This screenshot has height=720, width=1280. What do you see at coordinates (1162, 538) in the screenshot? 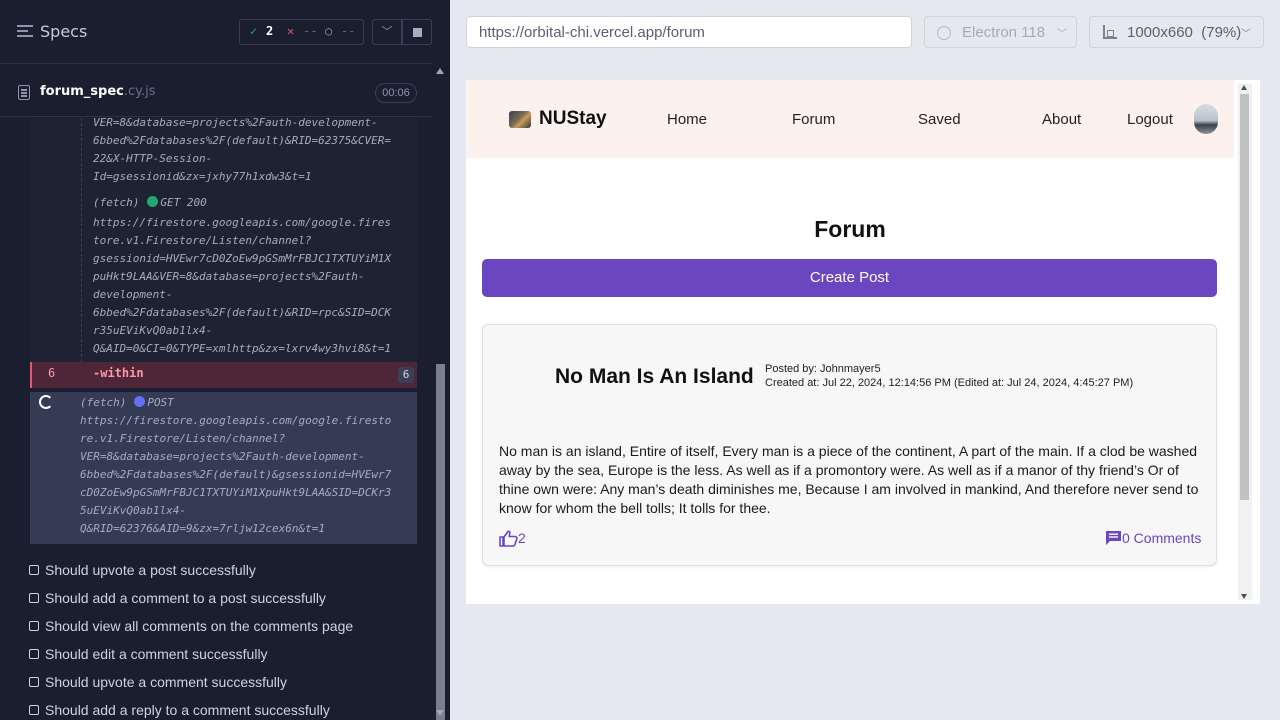
I see `comments-label: 0 Comments` at bounding box center [1162, 538].